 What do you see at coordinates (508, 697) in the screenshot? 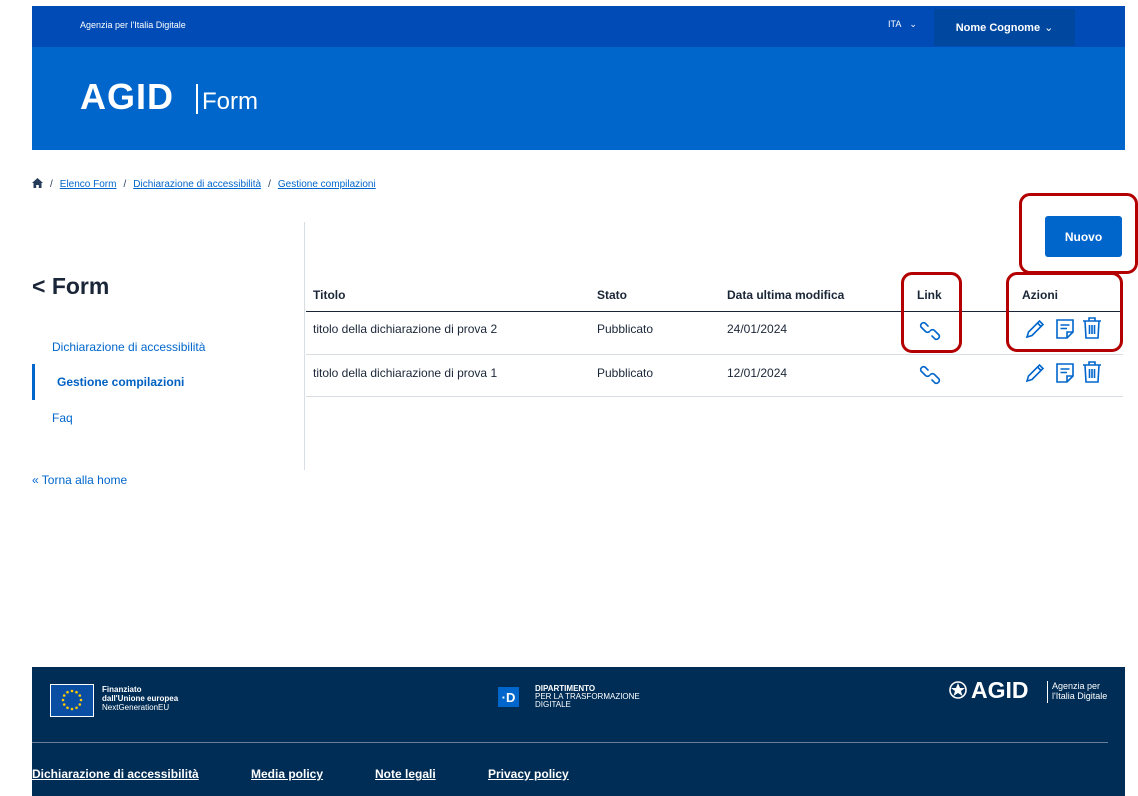
I see `dtd-logo-badge: ·D` at bounding box center [508, 697].